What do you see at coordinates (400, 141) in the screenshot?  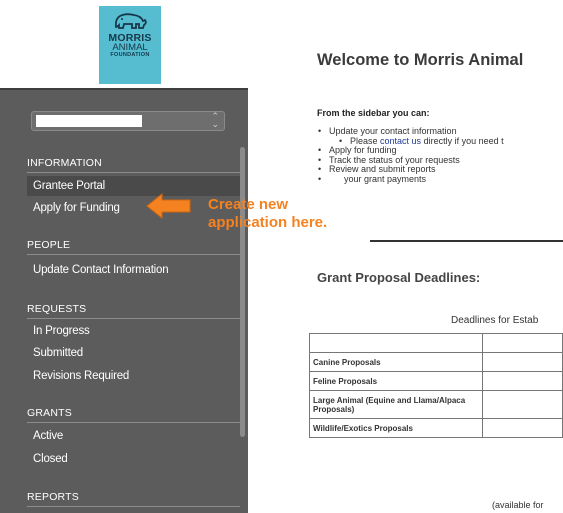 I see `contact-us-link: contact us` at bounding box center [400, 141].